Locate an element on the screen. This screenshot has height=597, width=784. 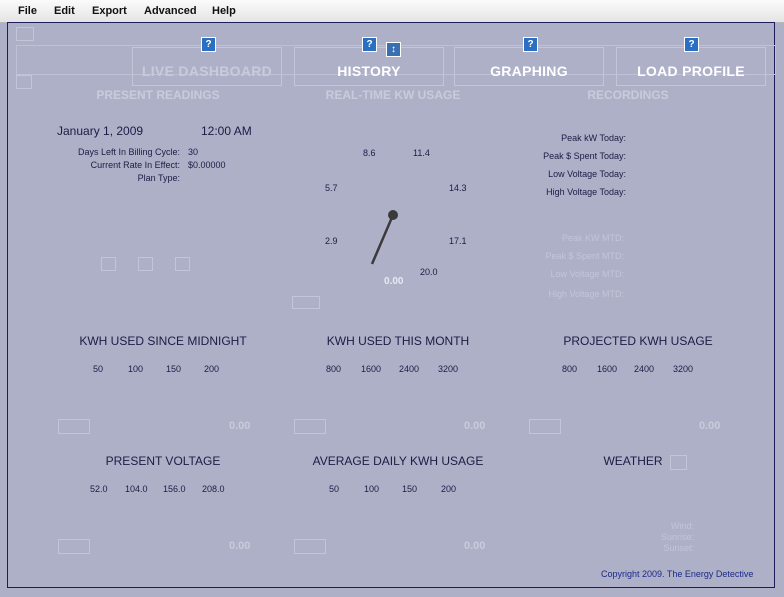
tab-live-dashboard-label: LIVE DASHBOARD is located at coordinates (207, 71).